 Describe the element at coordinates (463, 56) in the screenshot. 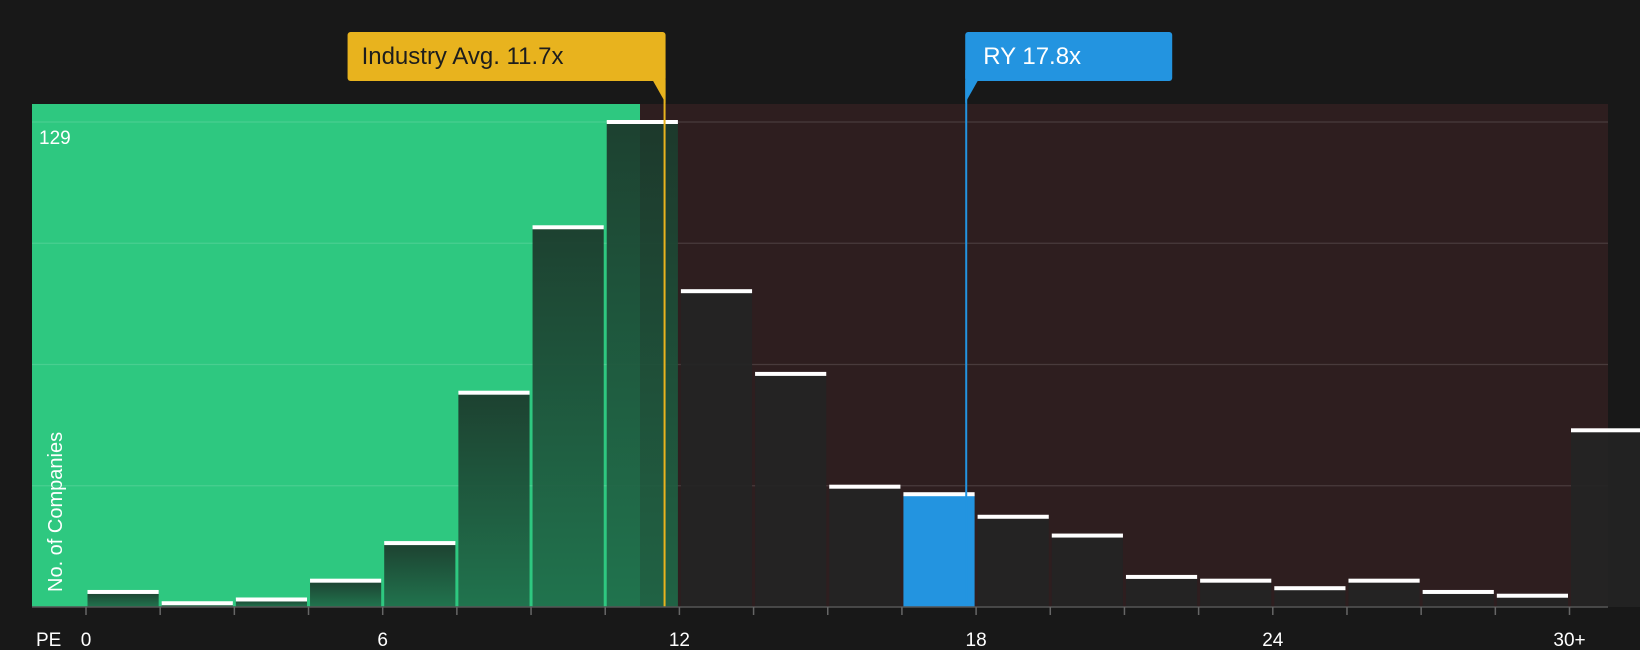

I see `industry-avg-label: Industry Avg. 11.7x` at that location.